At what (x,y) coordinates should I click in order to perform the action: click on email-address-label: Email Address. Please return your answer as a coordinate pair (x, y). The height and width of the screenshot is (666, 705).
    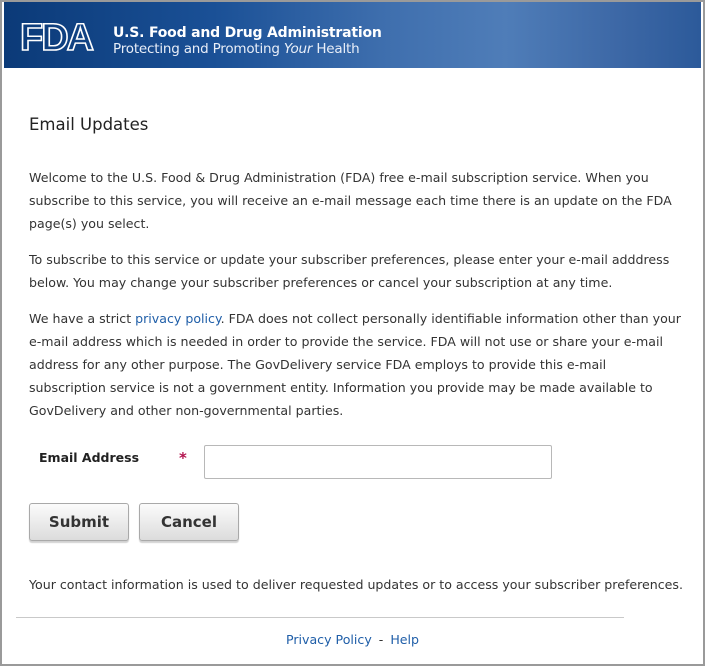
    Looking at the image, I should click on (89, 457).